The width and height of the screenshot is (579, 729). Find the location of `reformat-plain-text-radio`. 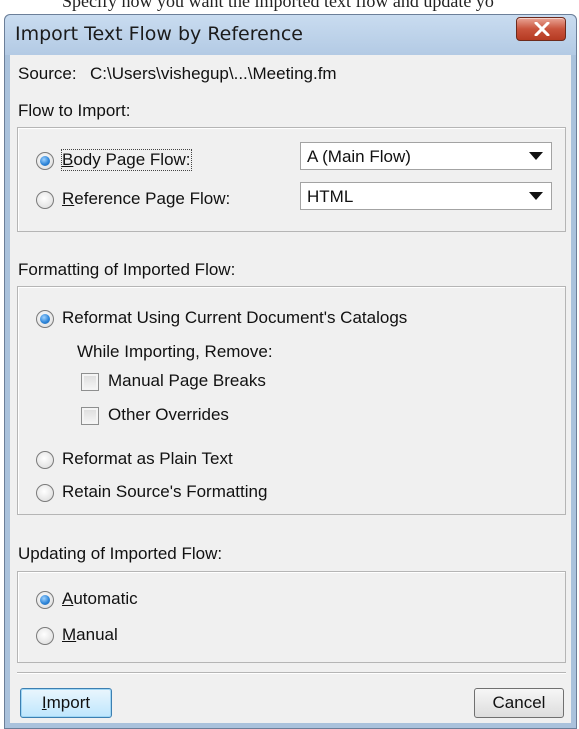

reformat-plain-text-radio is located at coordinates (45, 460).